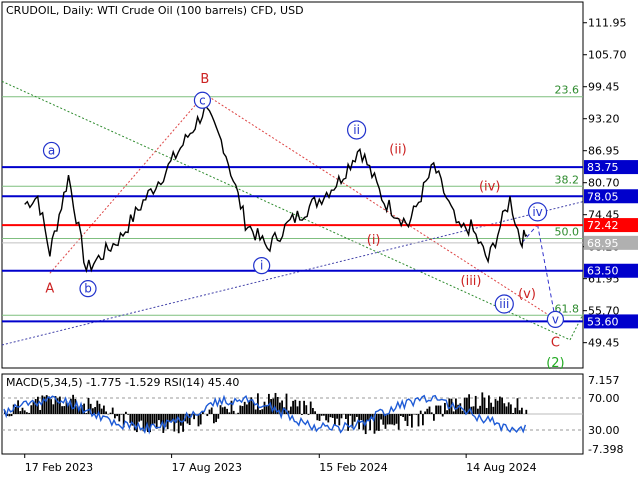 Image resolution: width=640 pixels, height=484 pixels. What do you see at coordinates (49, 289) in the screenshot?
I see `wave-label: A` at bounding box center [49, 289].